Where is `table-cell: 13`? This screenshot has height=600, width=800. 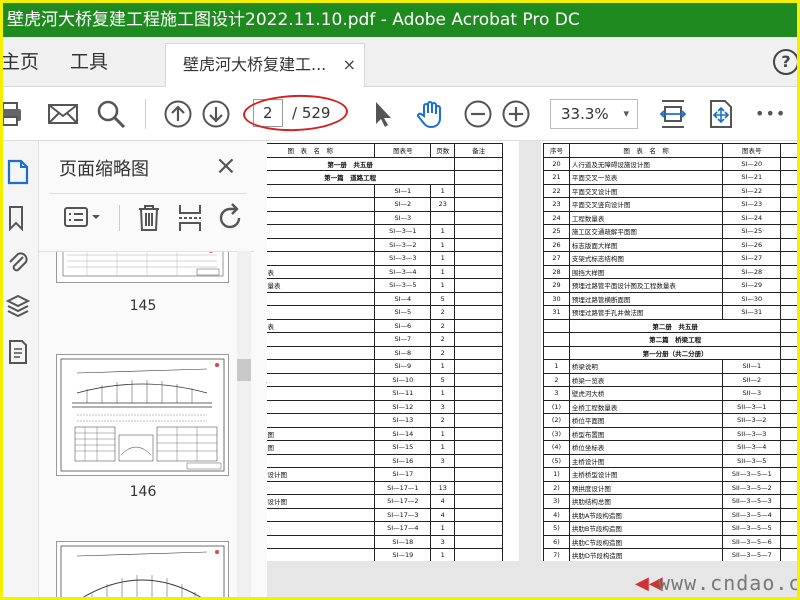
table-cell: 13 is located at coordinates (443, 487).